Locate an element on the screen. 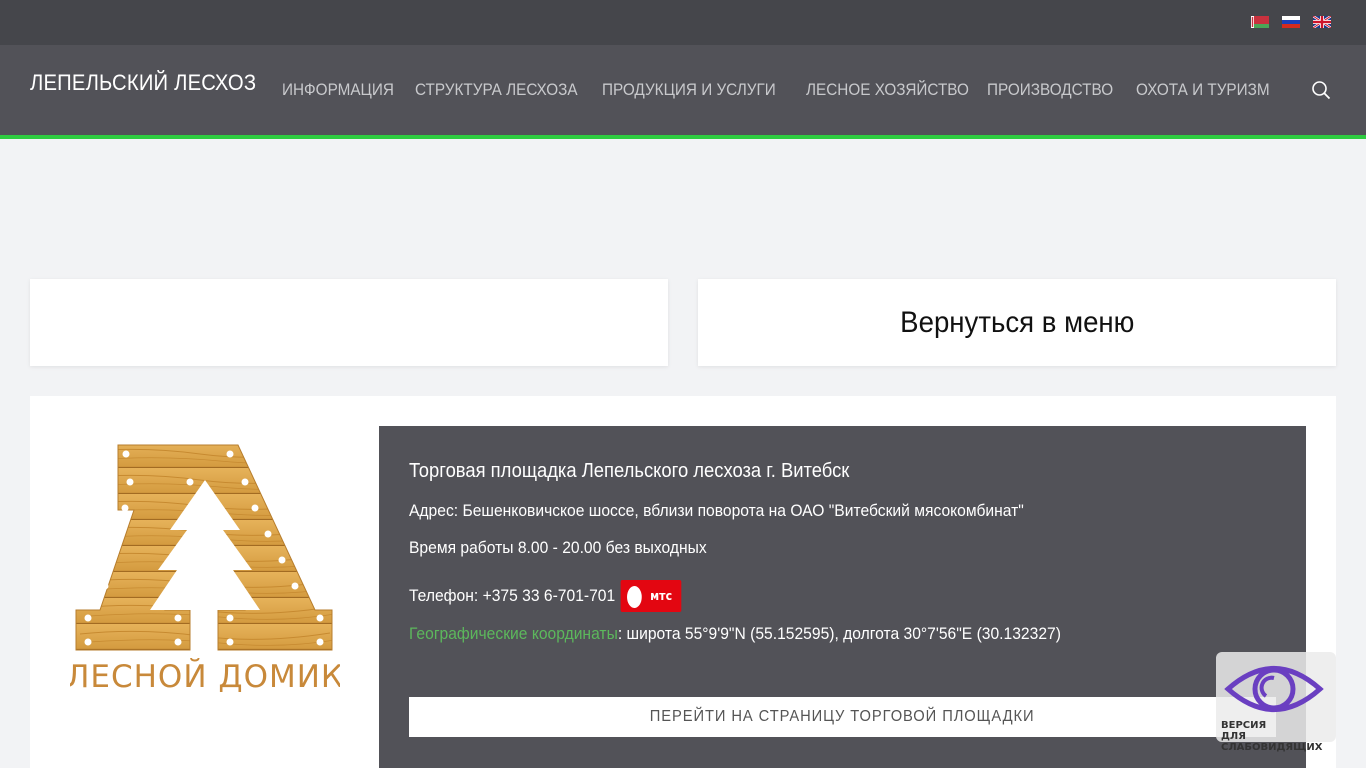 This screenshot has height=768, width=1366. flag-russia-icon is located at coordinates (1291, 22).